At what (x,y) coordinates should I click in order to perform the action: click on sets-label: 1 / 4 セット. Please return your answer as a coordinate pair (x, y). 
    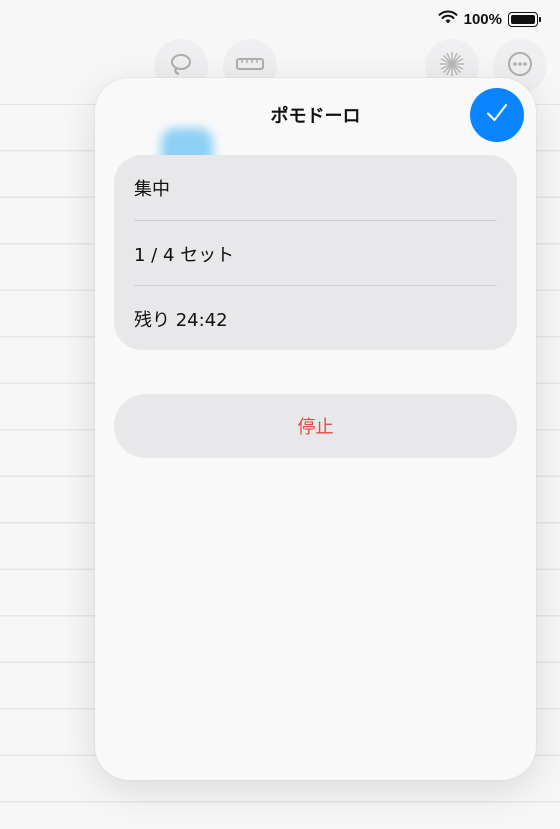
    Looking at the image, I should click on (184, 255).